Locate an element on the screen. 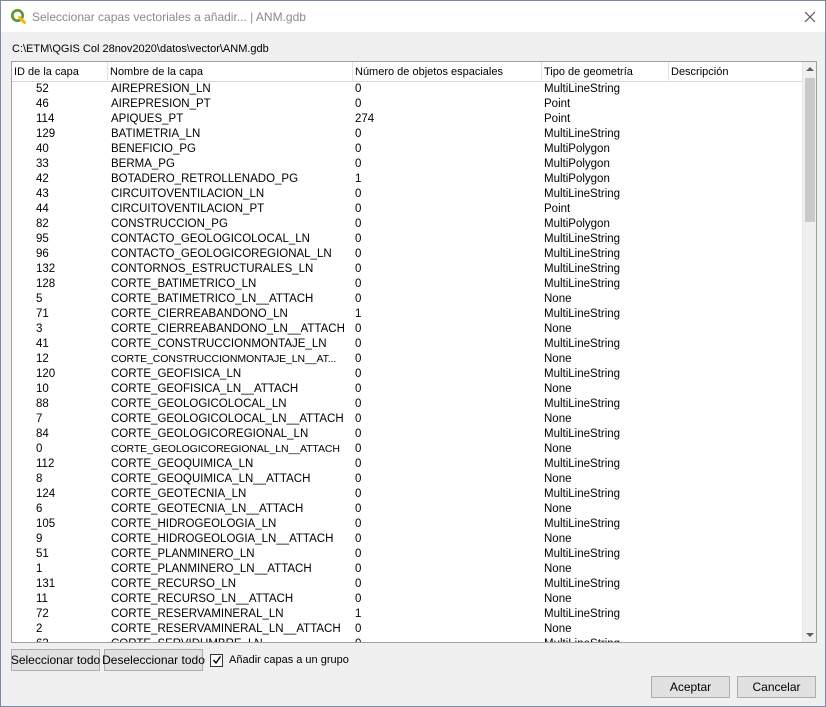  select-all-button: Seleccionar todo is located at coordinates (55, 660).